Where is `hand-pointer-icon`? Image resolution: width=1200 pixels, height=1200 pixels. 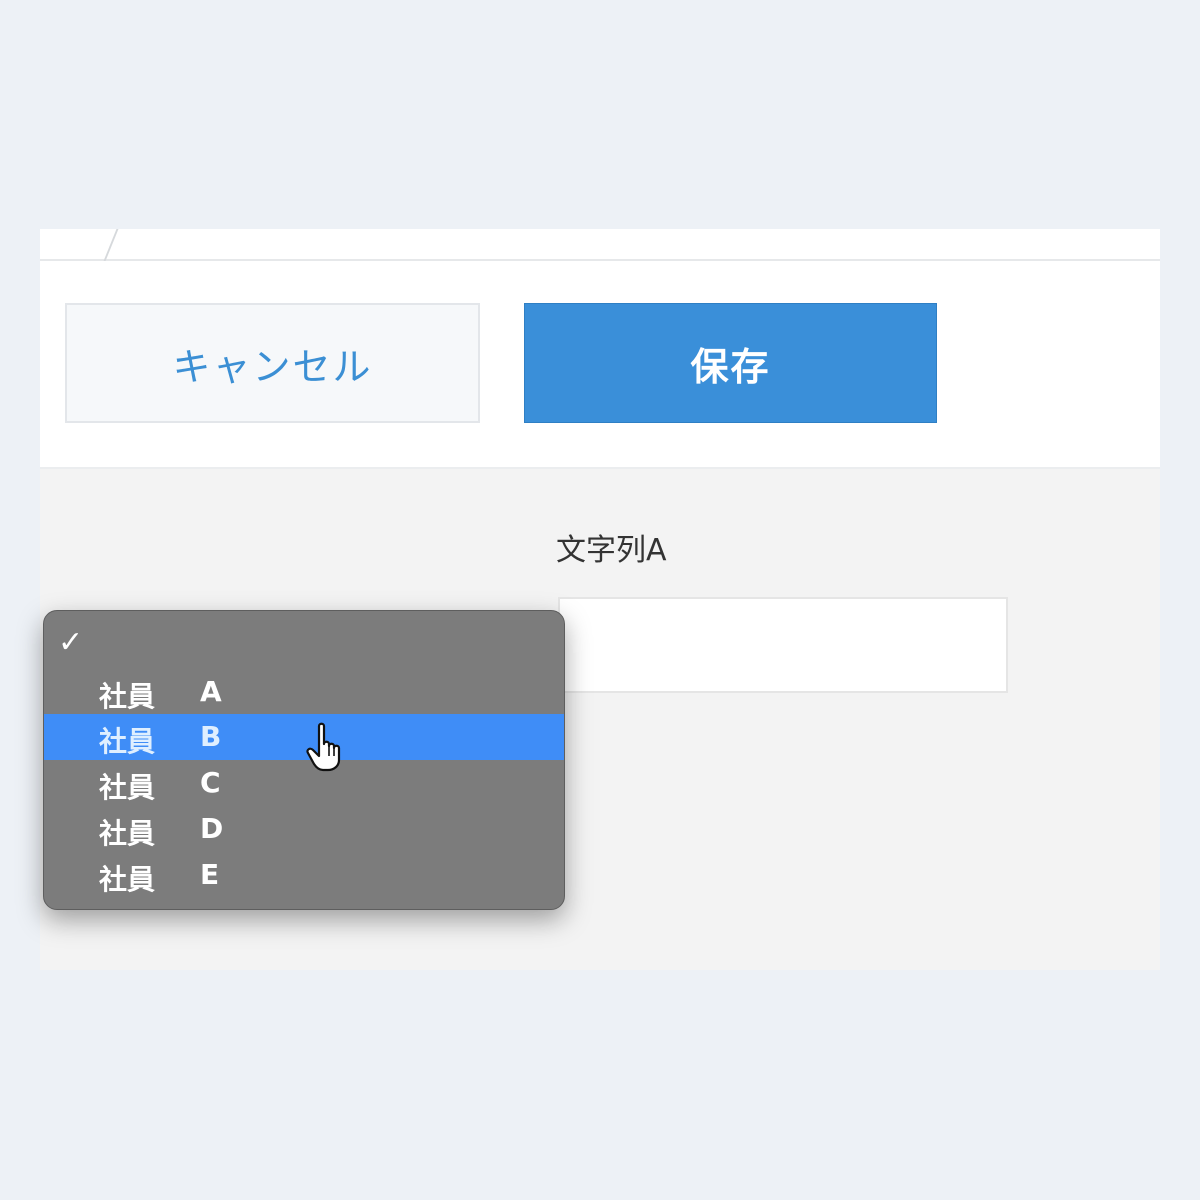
hand-pointer-icon is located at coordinates (323, 747).